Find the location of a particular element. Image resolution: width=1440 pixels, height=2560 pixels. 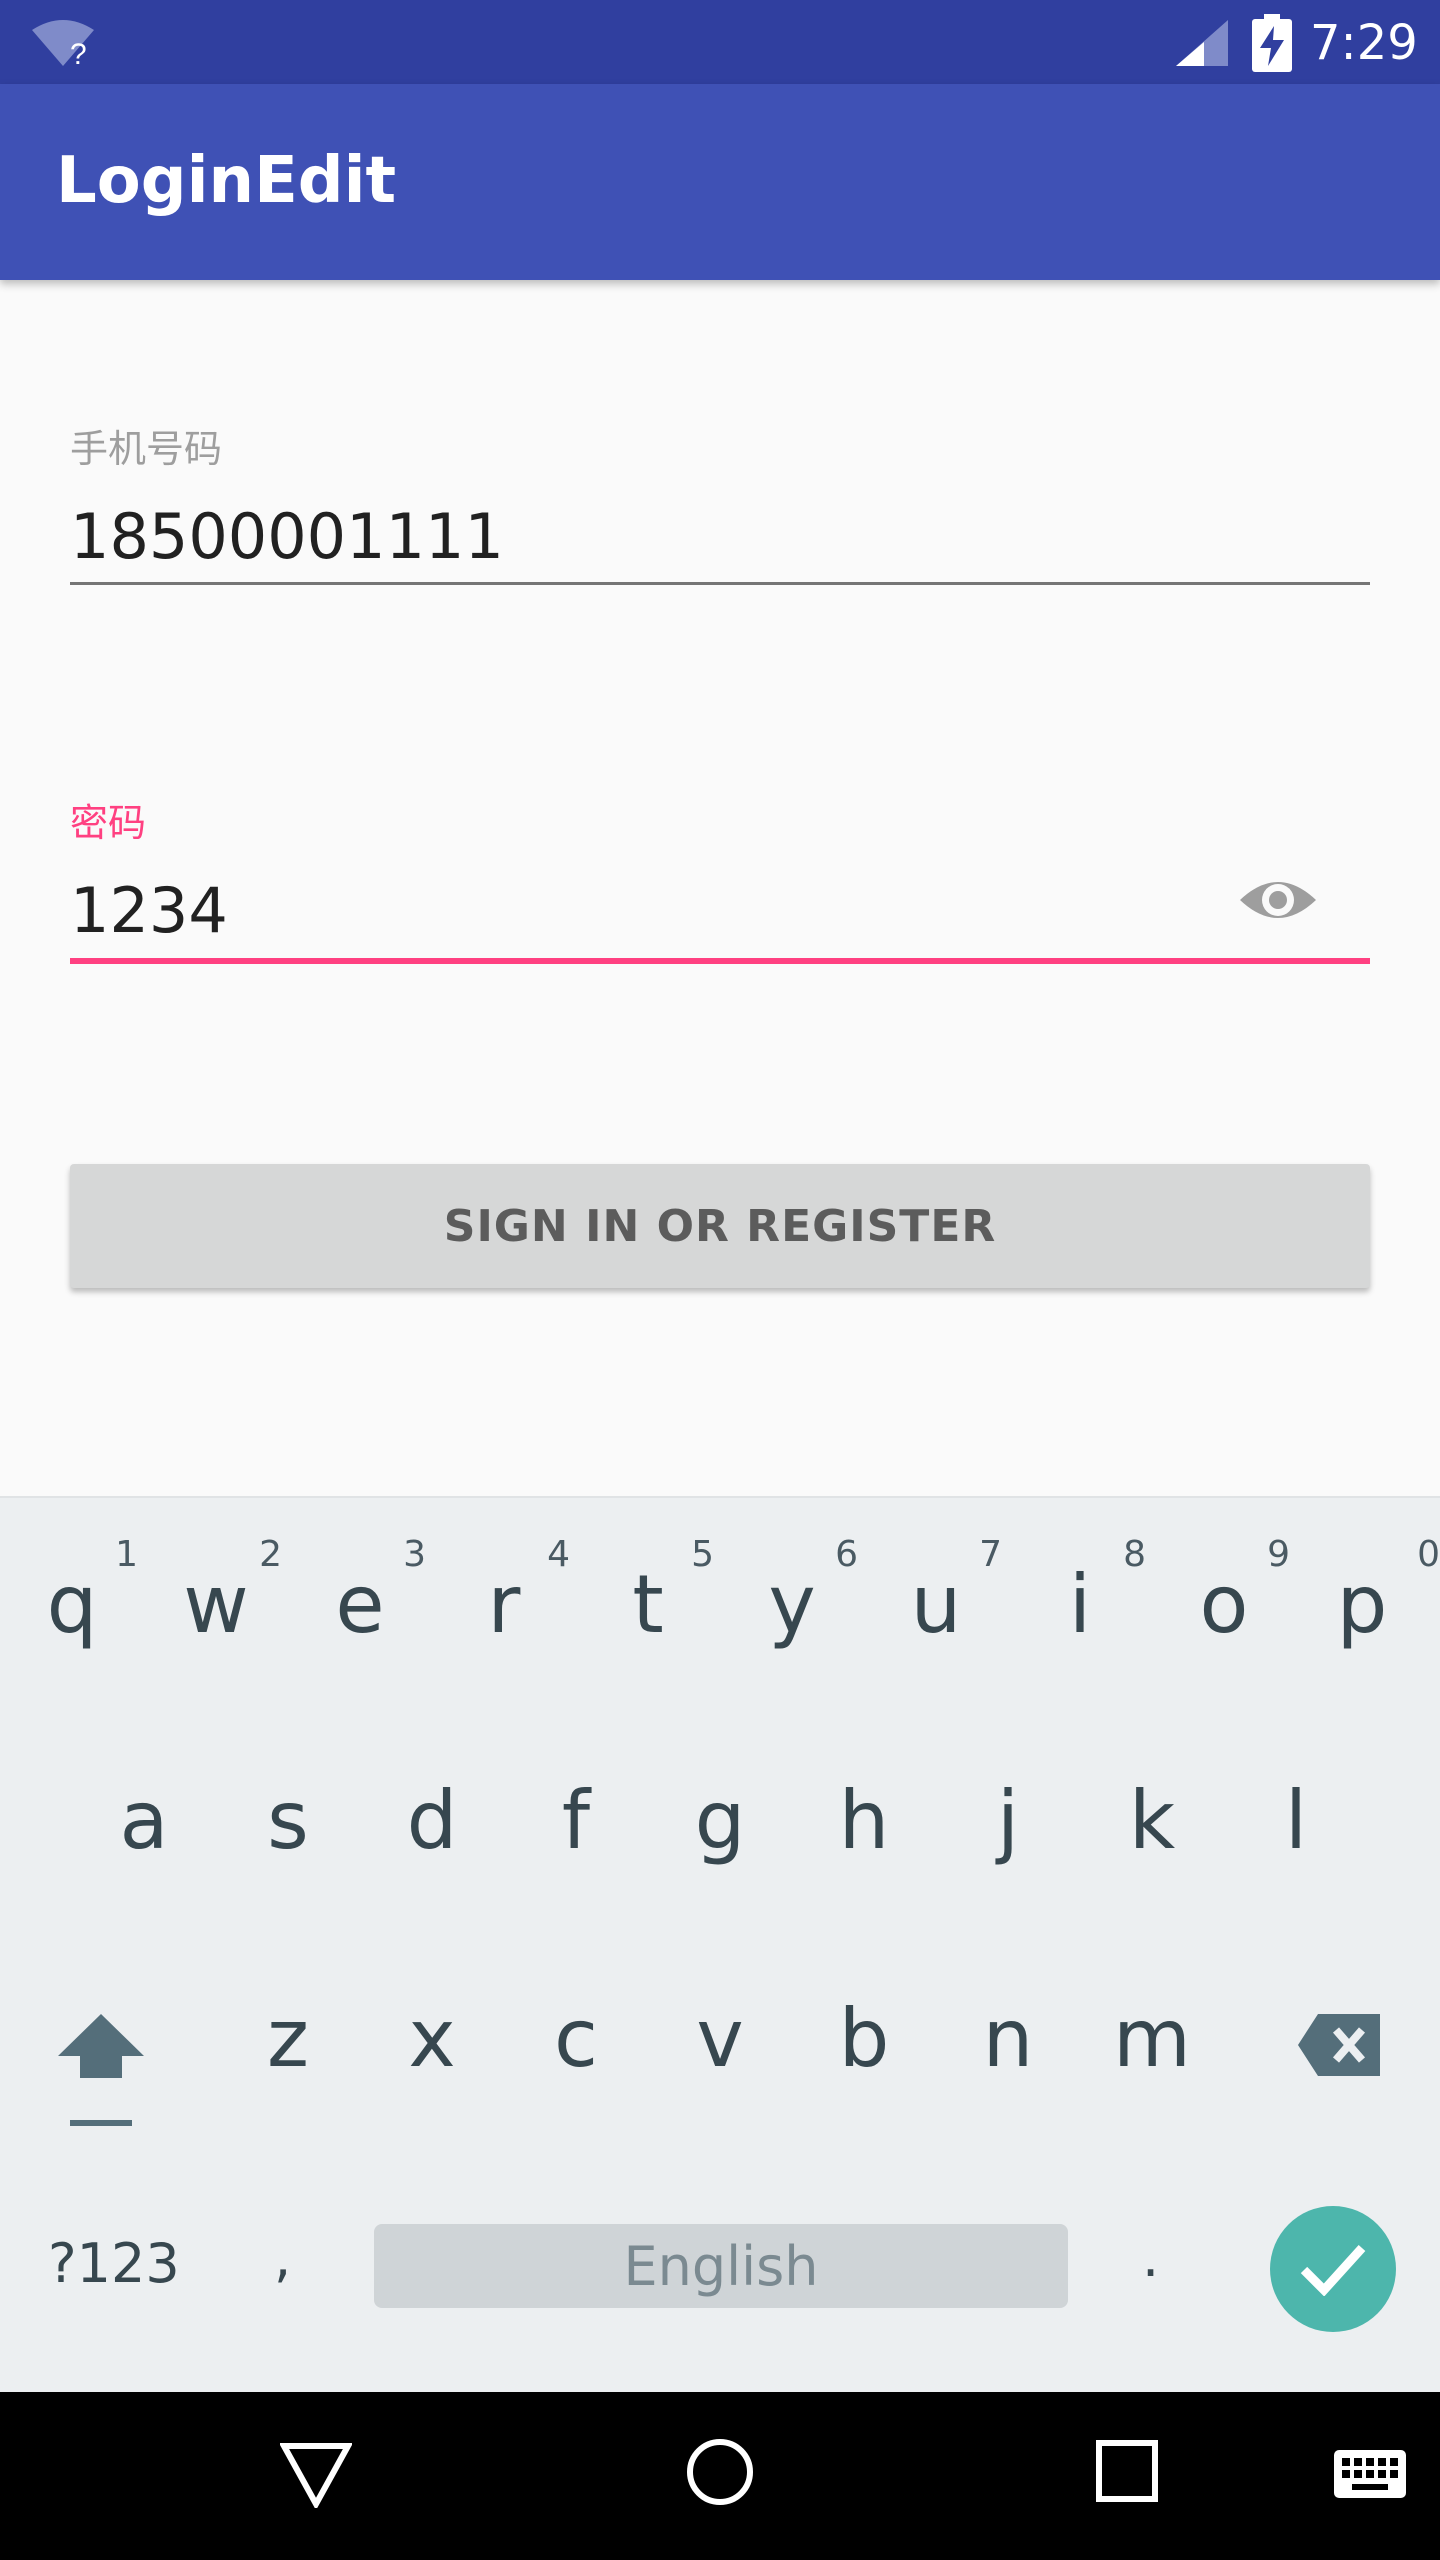

key-v: v is located at coordinates (720, 2038).